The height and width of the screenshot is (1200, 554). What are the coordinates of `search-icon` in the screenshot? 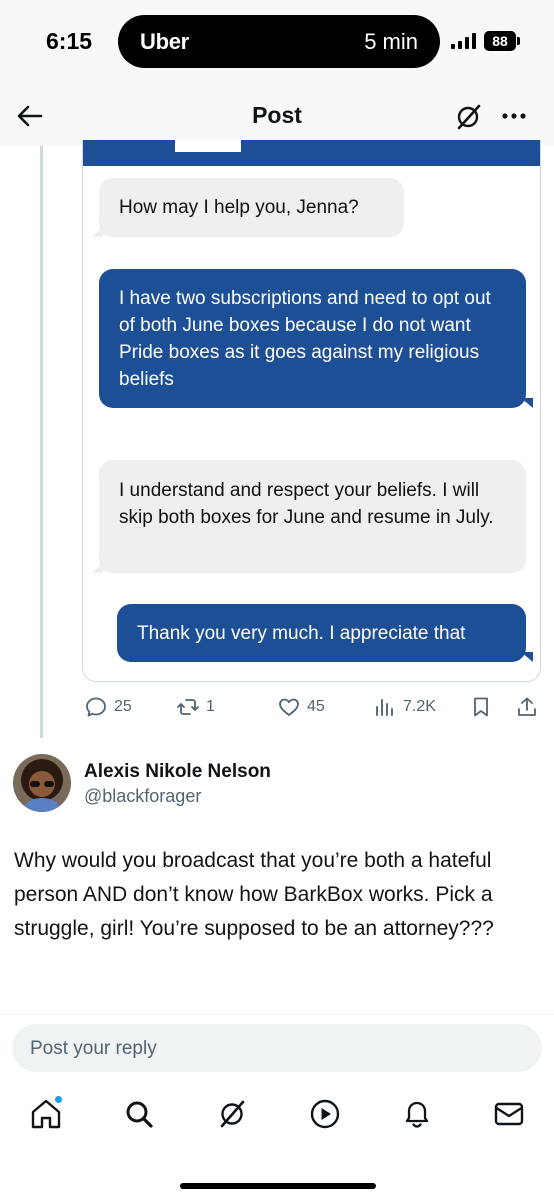 It's located at (139, 1114).